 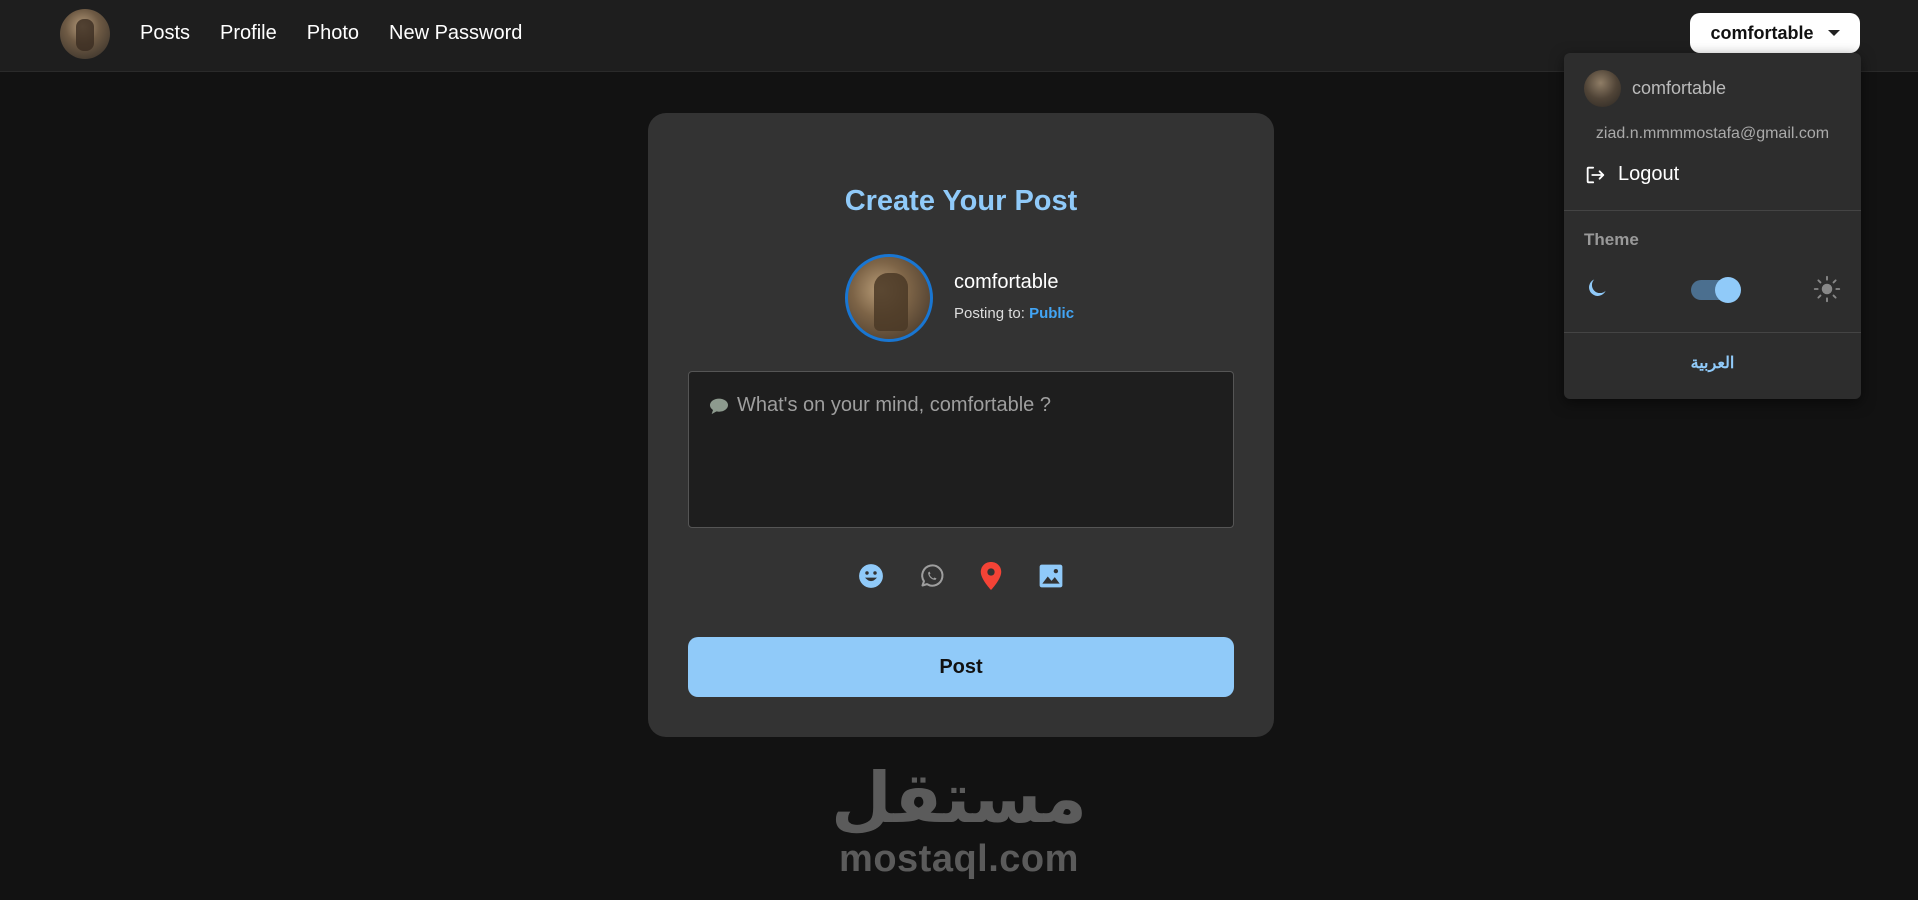 What do you see at coordinates (85, 34) in the screenshot?
I see `nav-avatar` at bounding box center [85, 34].